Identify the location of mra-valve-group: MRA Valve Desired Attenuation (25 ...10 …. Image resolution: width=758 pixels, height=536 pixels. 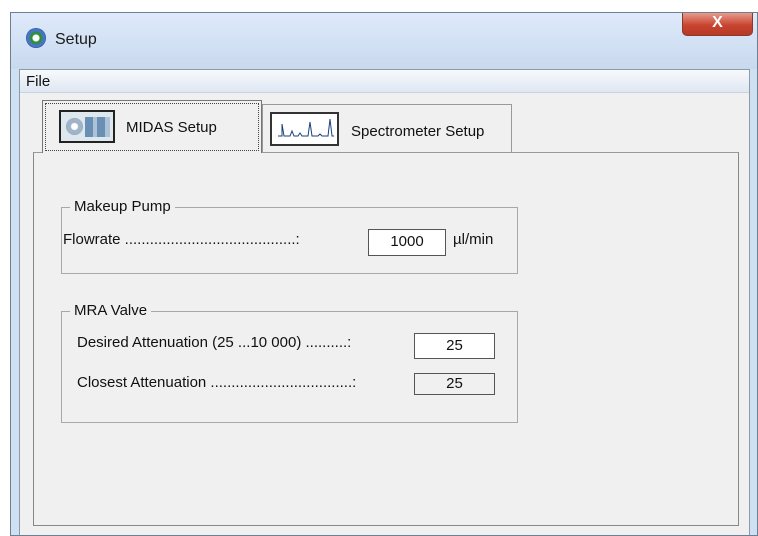
(289, 362).